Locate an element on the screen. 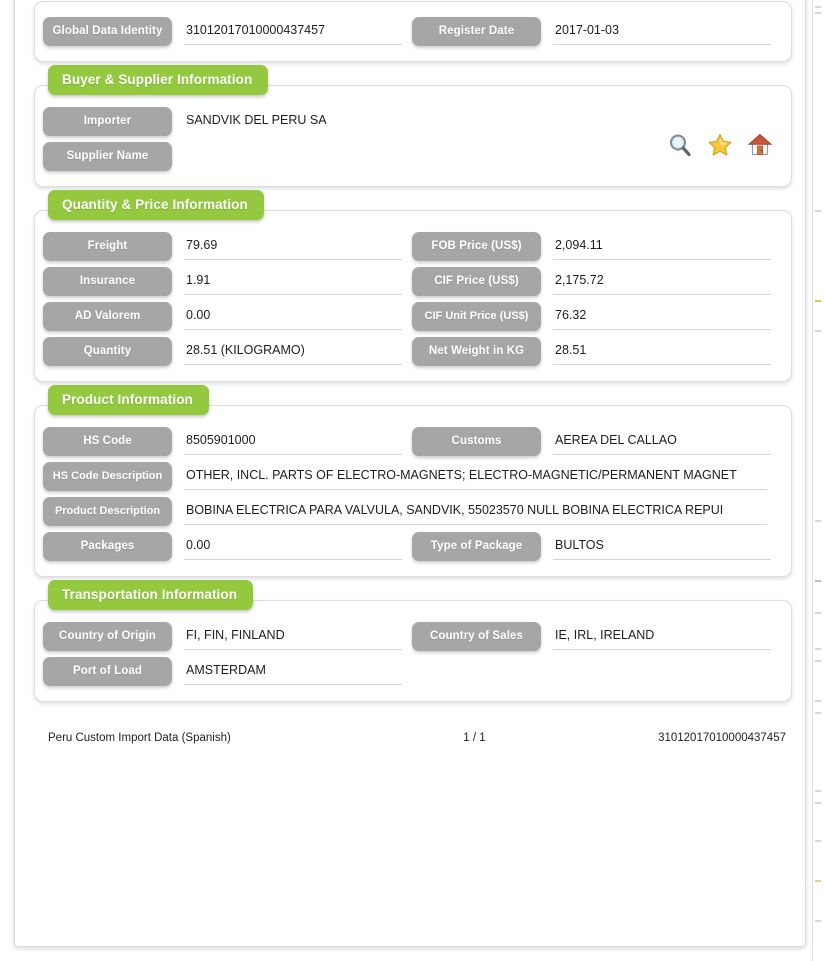  section-title-transportation: Transportation Information is located at coordinates (151, 595).